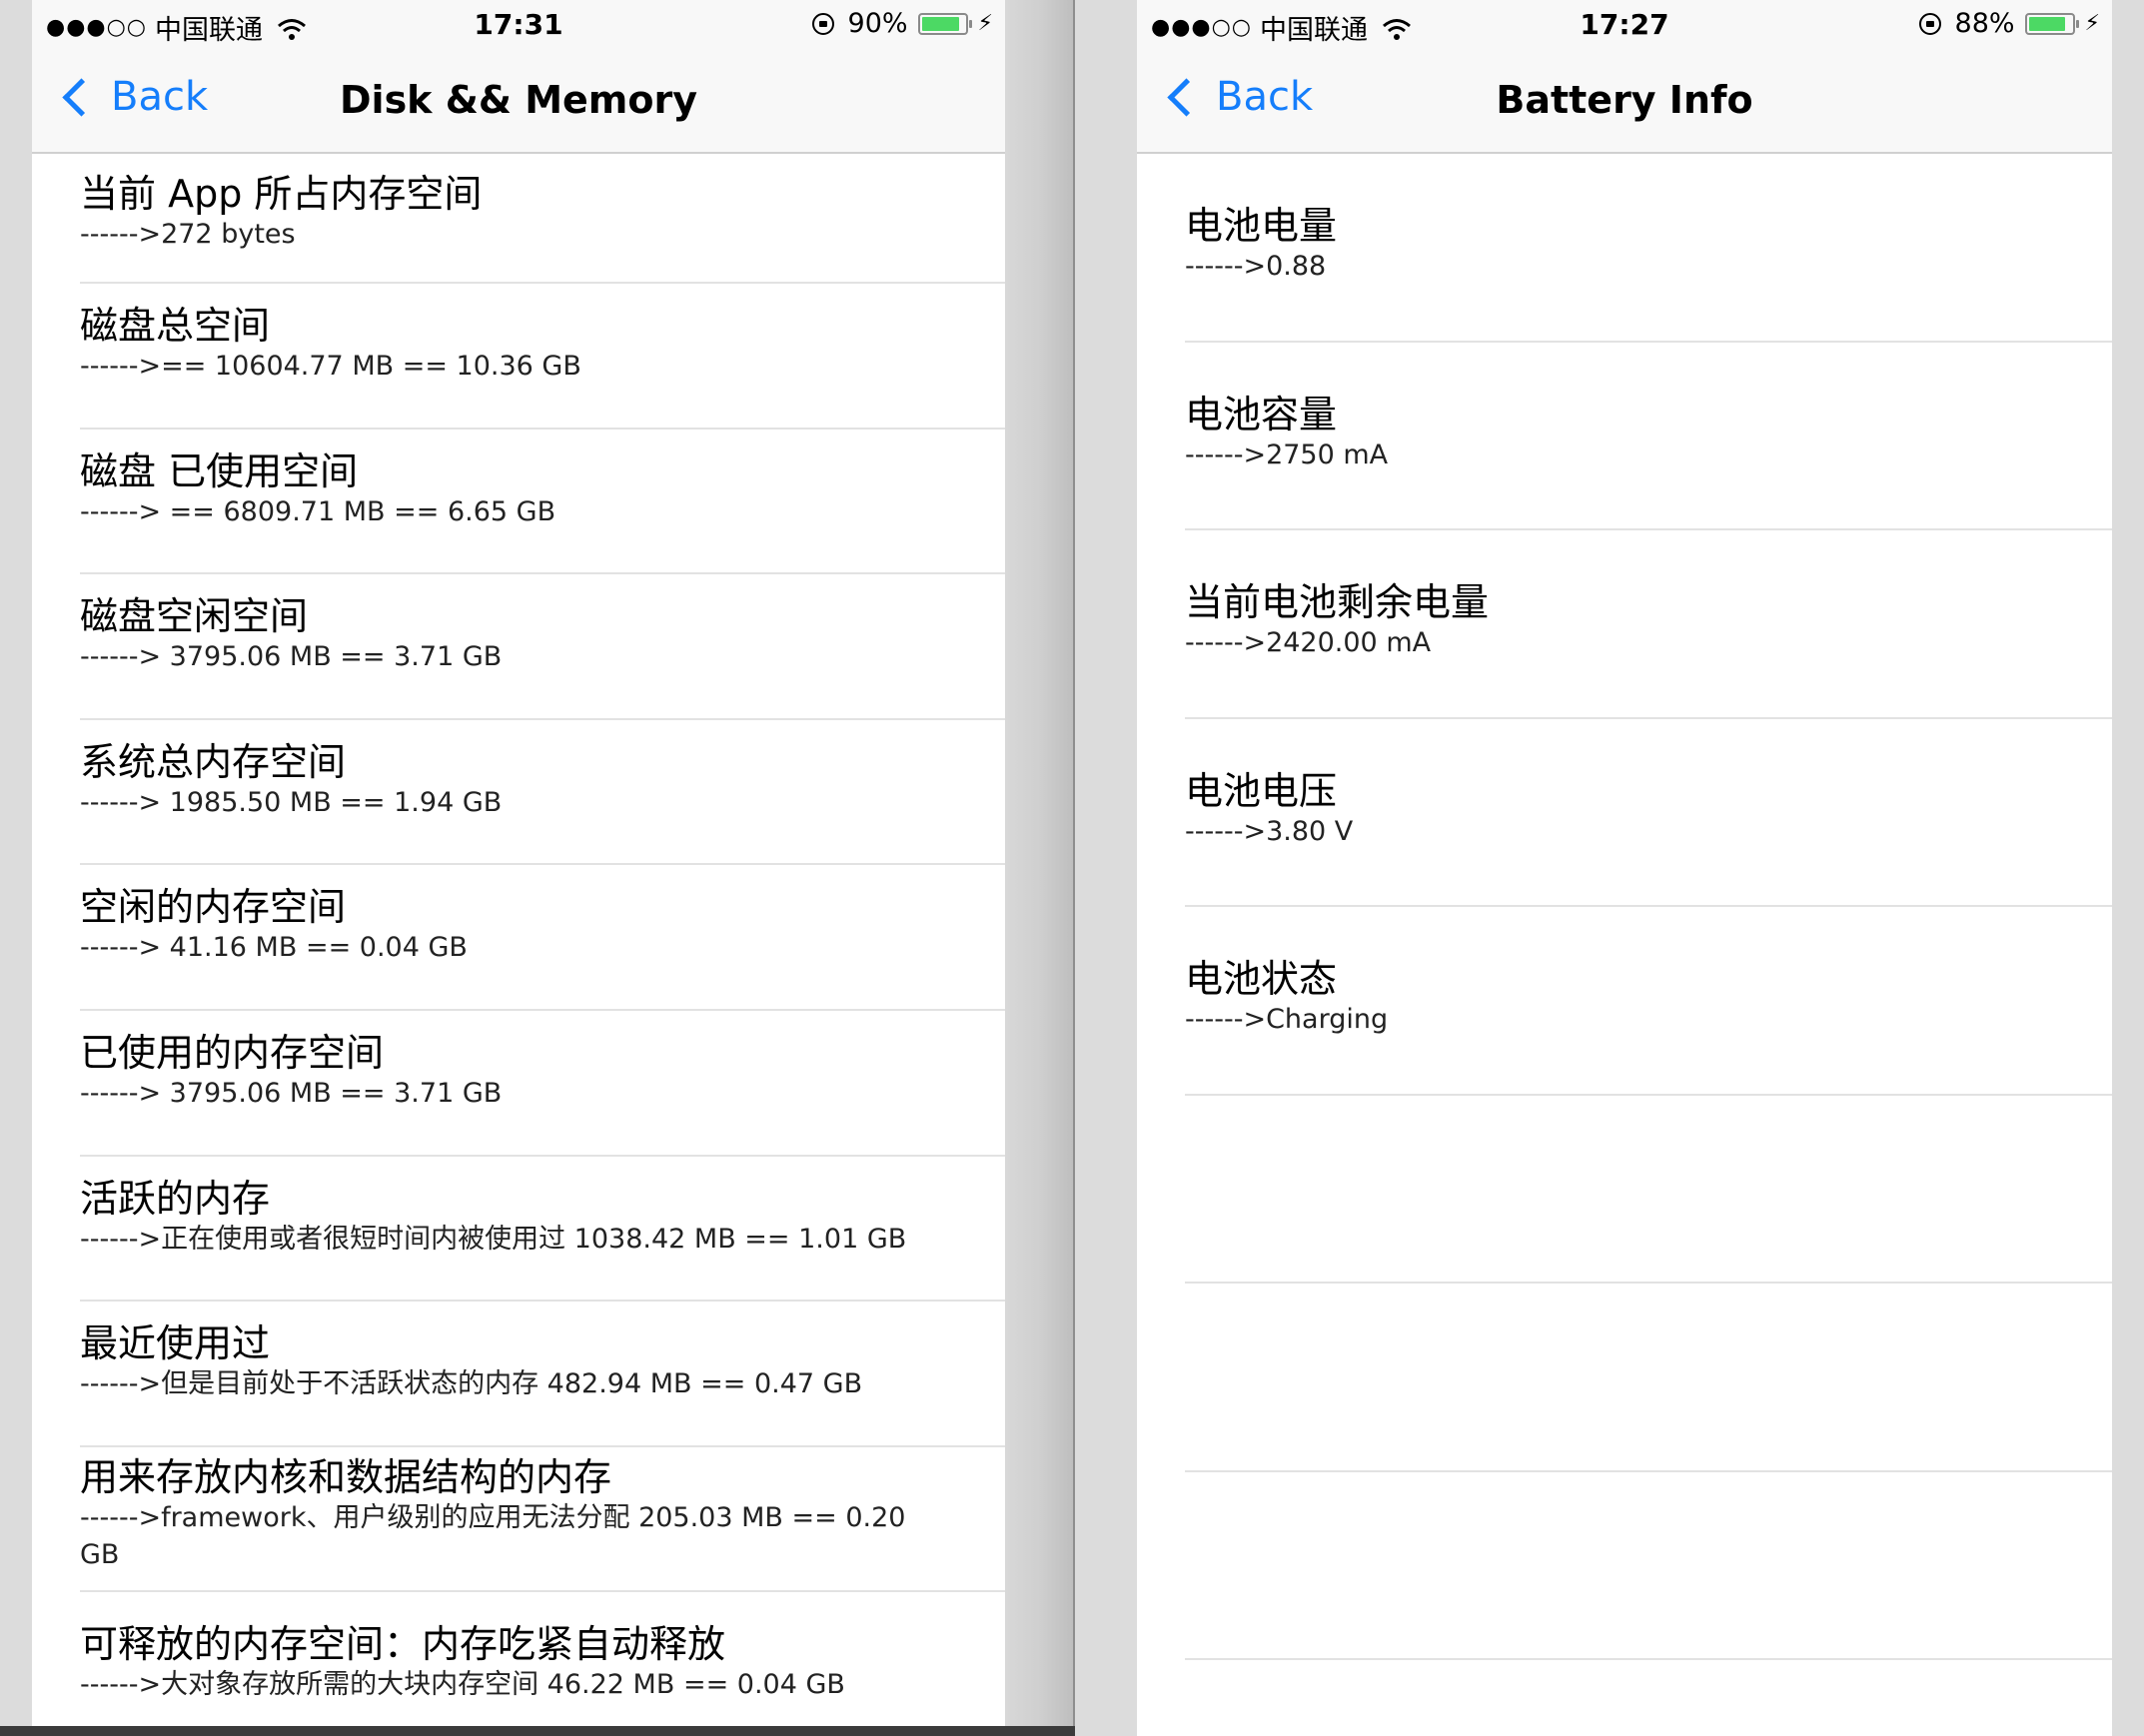  I want to click on list-item: 电池电压 ------>3.80 V, so click(1624, 813).